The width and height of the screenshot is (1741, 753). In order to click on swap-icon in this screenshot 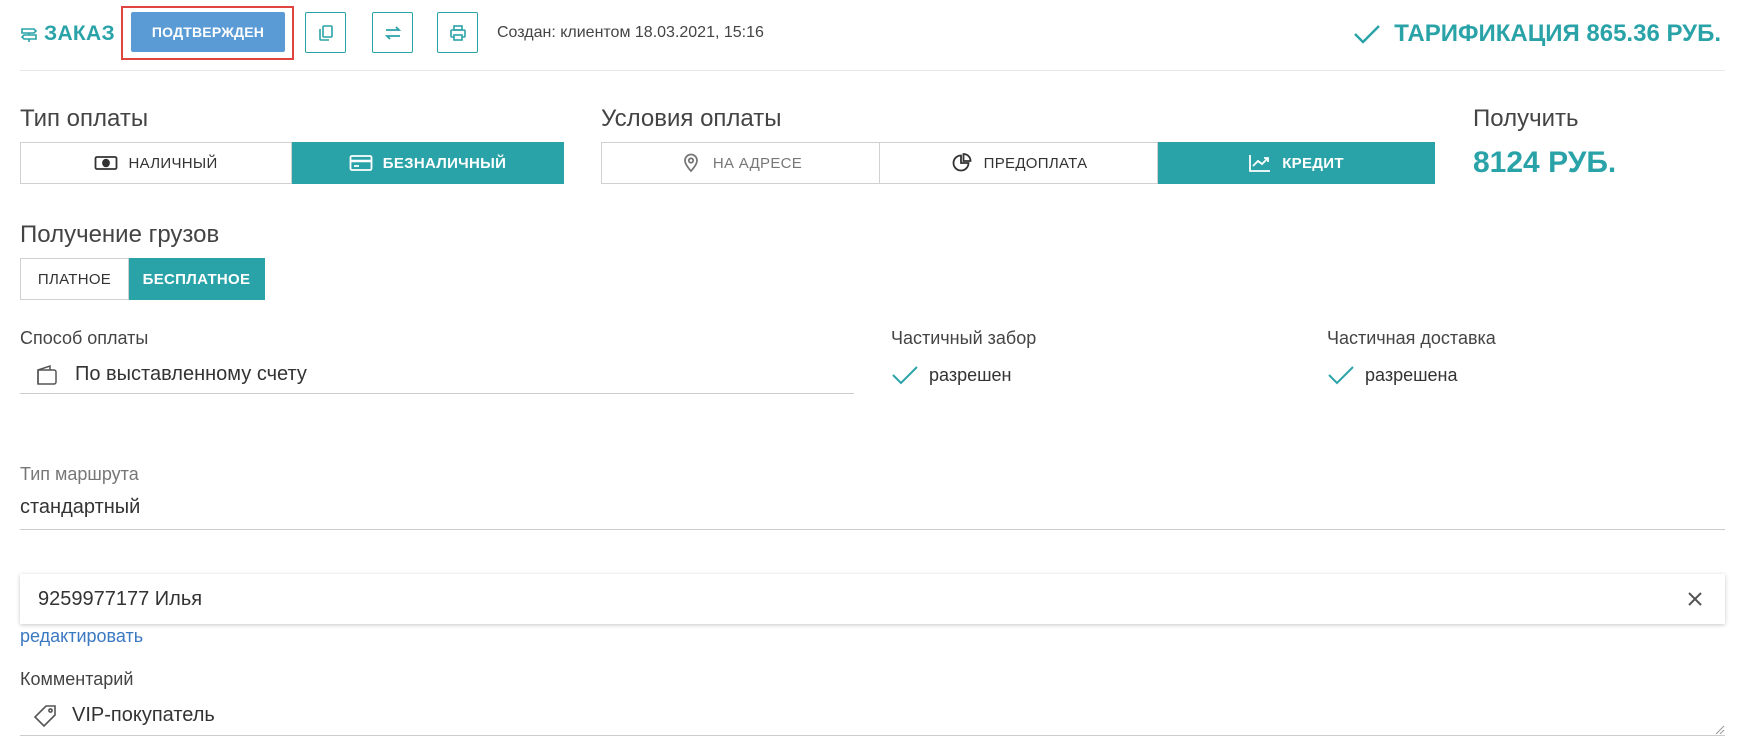, I will do `click(392, 32)`.